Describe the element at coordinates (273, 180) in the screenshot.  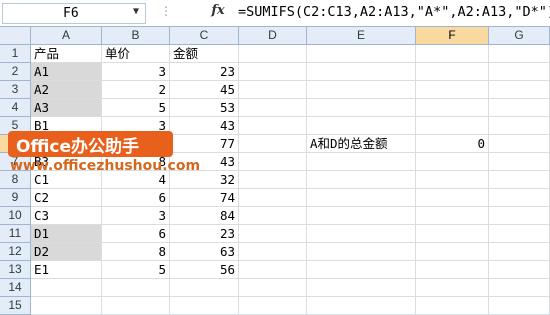
I see `cell-d8` at that location.